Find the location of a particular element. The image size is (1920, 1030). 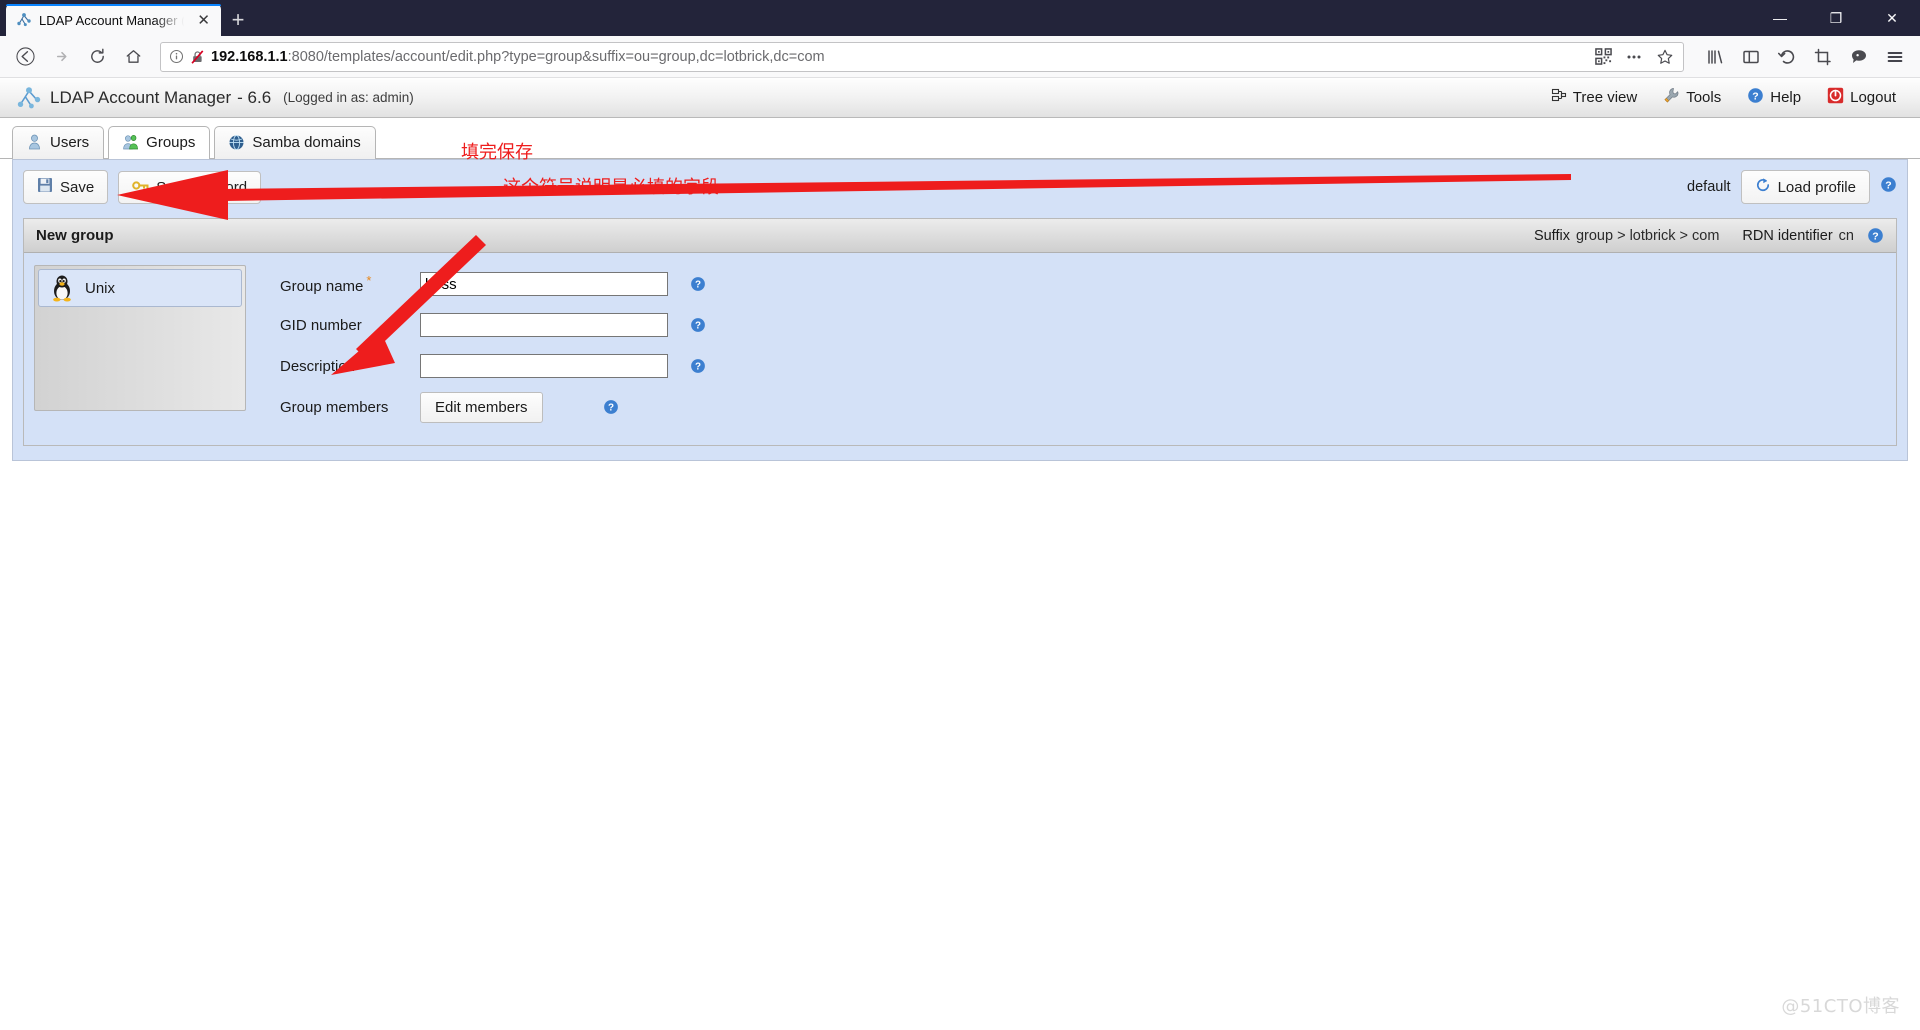

floppy-disk-icon is located at coordinates (45, 187).